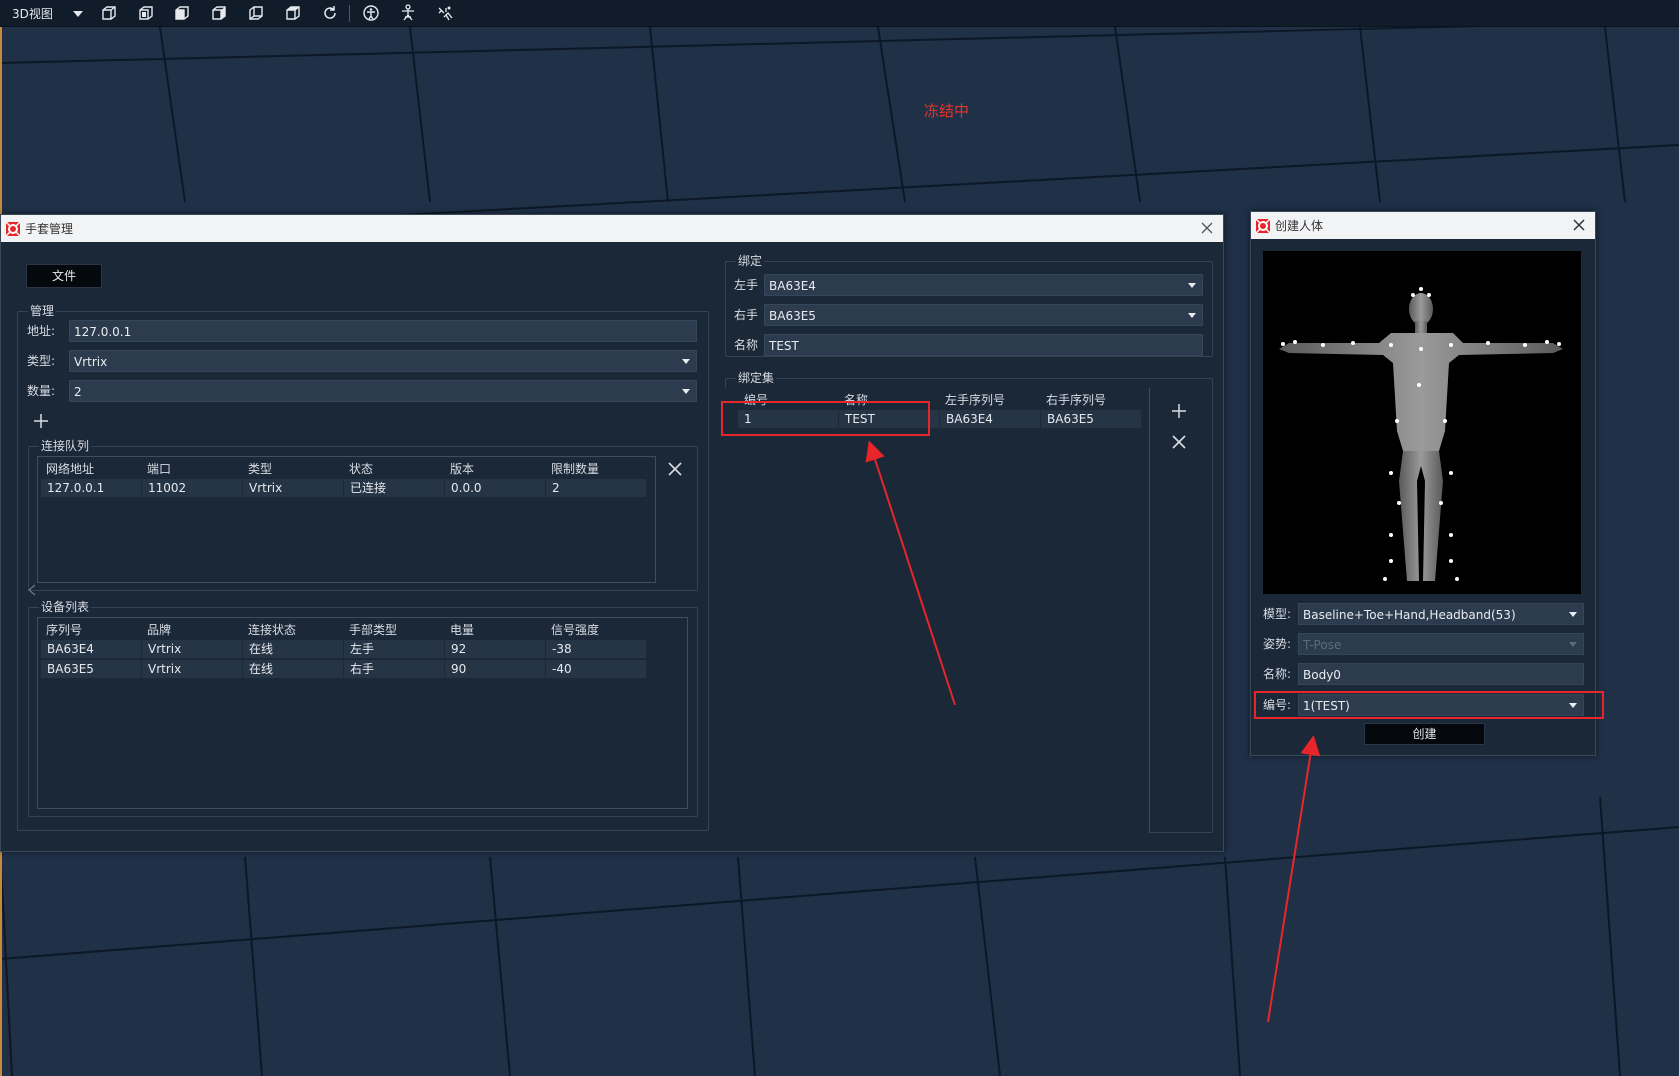  What do you see at coordinates (383, 361) in the screenshot?
I see `type-select: Vrtrix` at bounding box center [383, 361].